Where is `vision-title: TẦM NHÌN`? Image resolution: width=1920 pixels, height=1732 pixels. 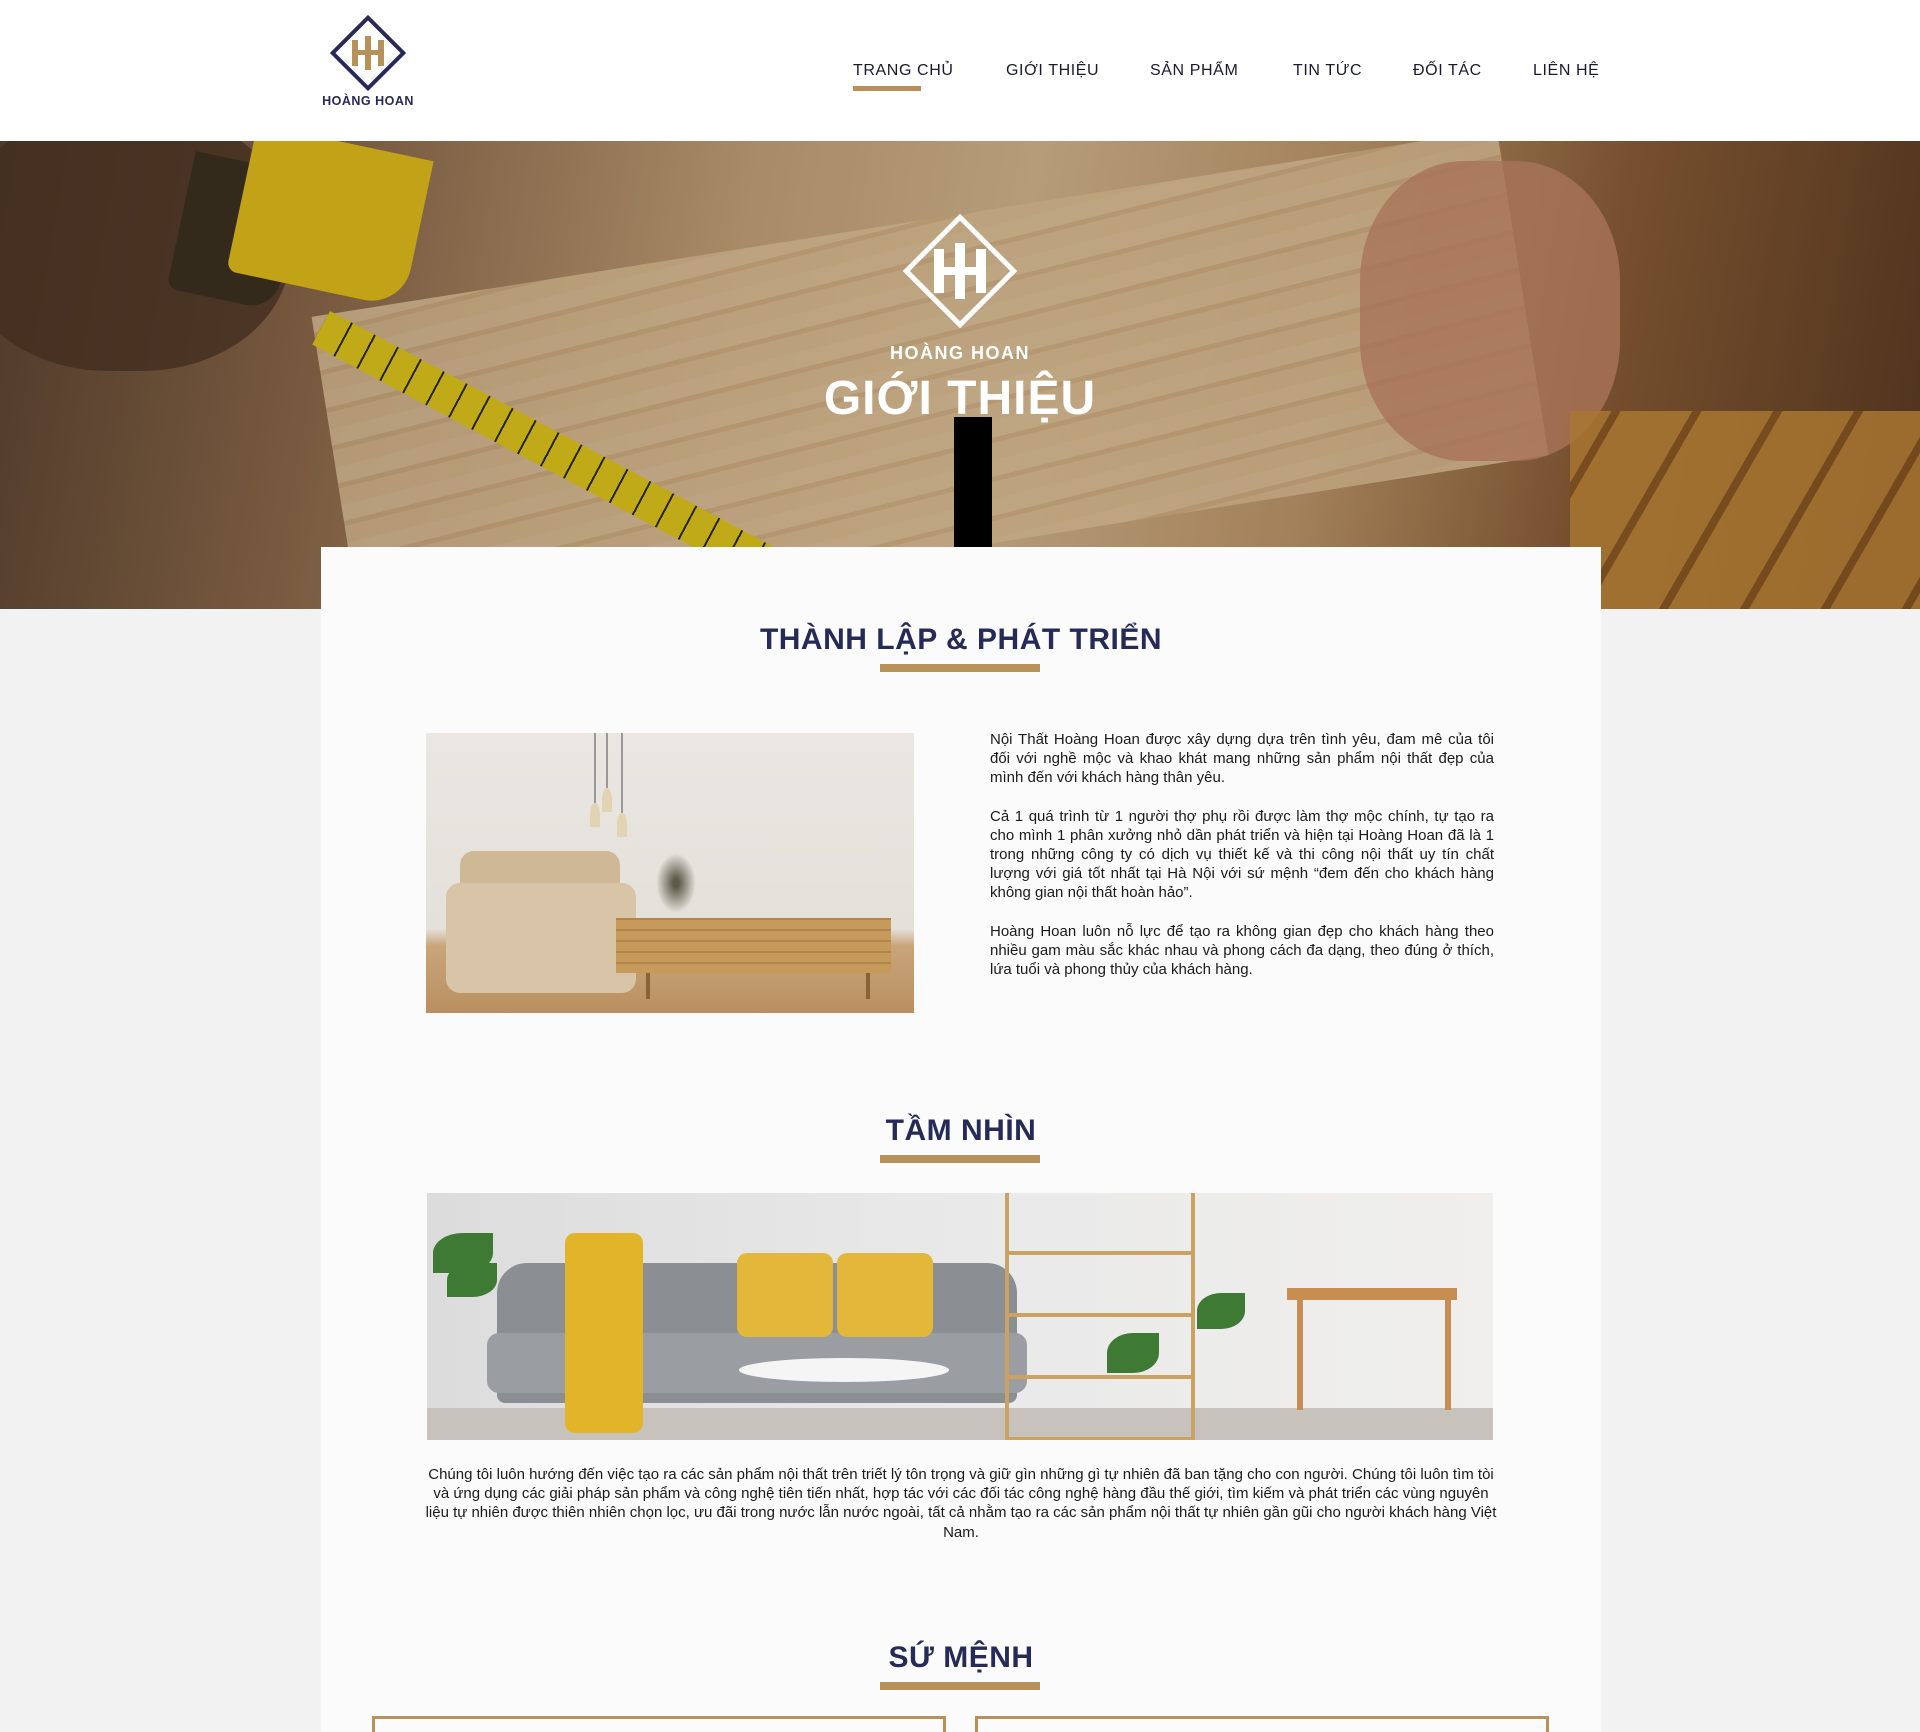 vision-title: TẦM NHÌN is located at coordinates (961, 1130).